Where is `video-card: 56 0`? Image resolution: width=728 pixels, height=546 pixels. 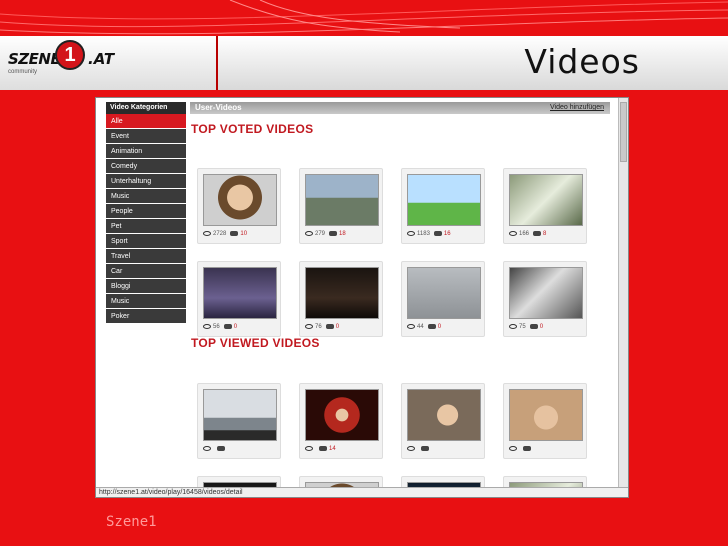
video-card: 56 0 is located at coordinates (239, 299).